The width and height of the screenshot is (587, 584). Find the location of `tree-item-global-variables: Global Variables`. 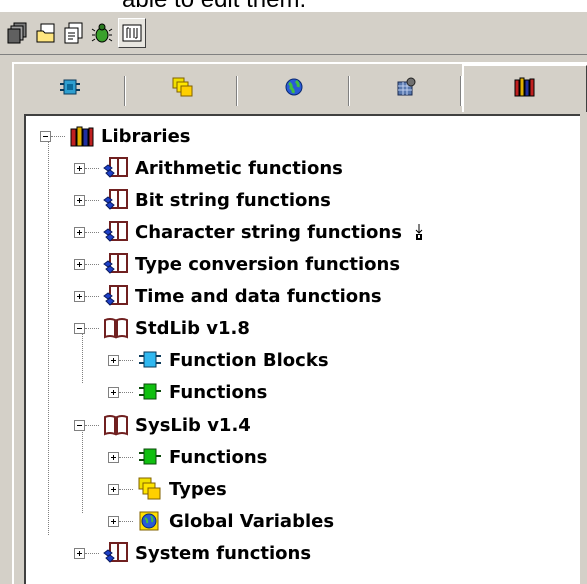

tree-item-global-variables: Global Variables is located at coordinates (221, 521).